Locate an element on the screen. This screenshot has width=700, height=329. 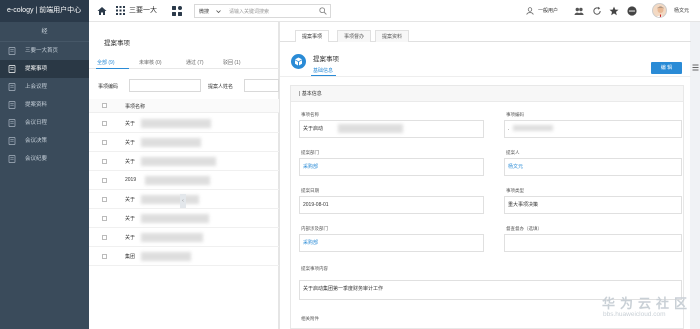
table-row: 集团 is located at coordinates (184, 256).